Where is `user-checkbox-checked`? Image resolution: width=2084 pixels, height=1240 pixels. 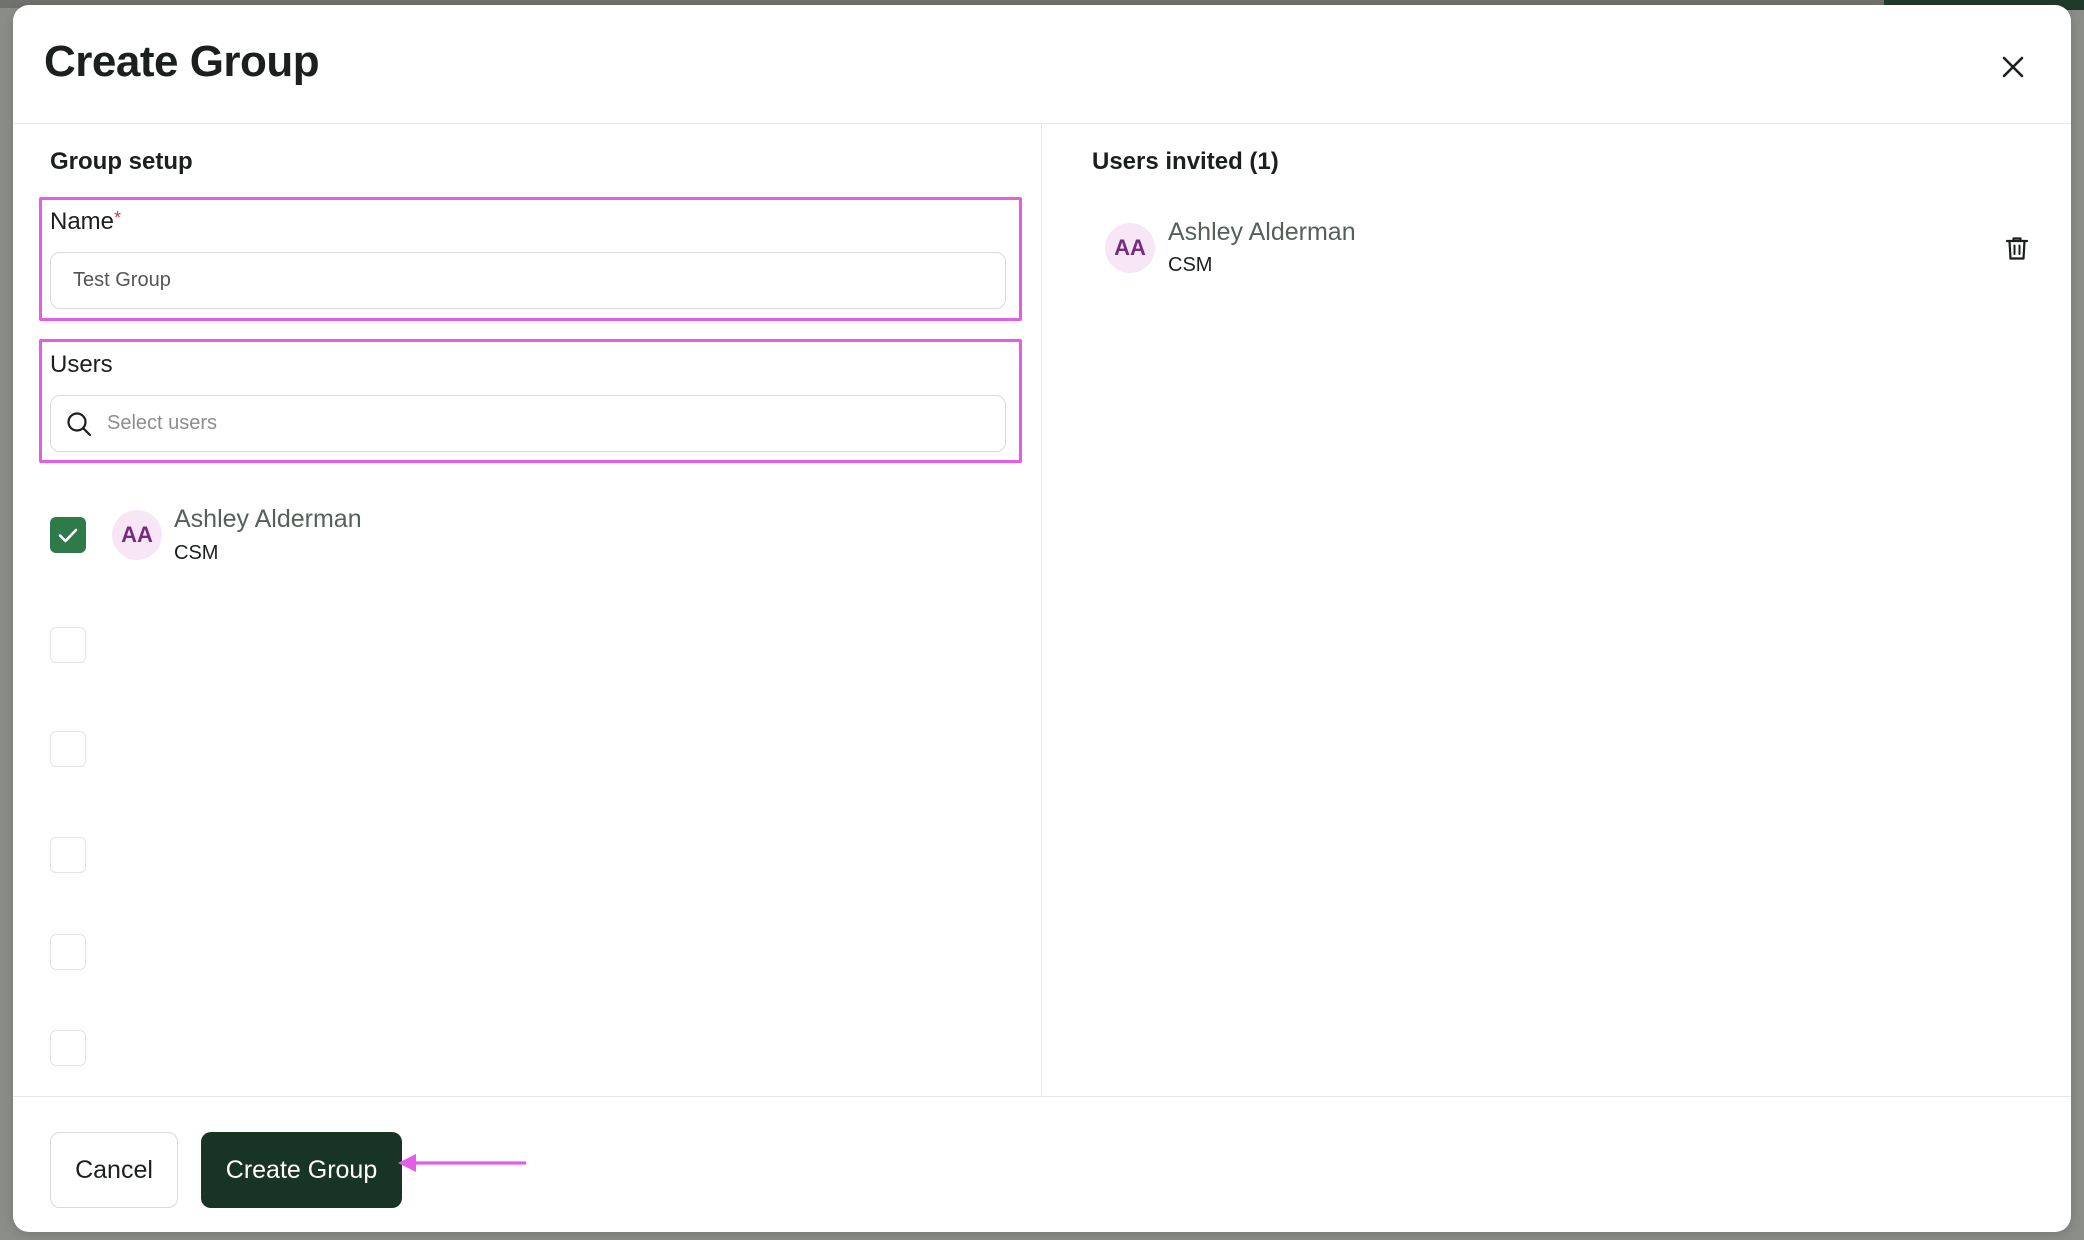 user-checkbox-checked is located at coordinates (68, 535).